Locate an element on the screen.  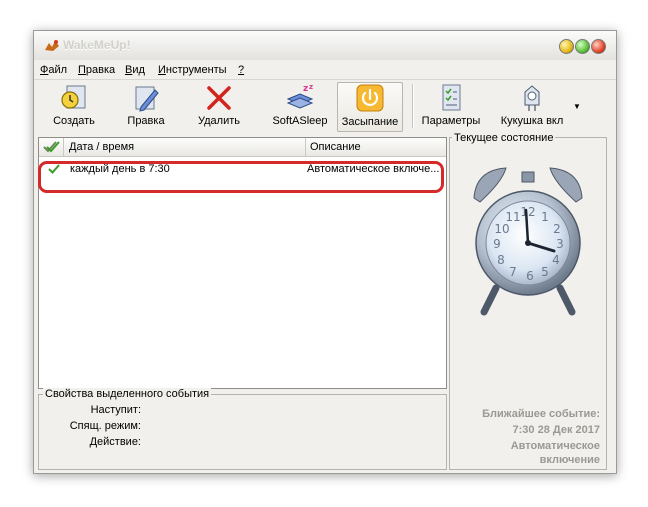
power-icon is located at coordinates (370, 98).